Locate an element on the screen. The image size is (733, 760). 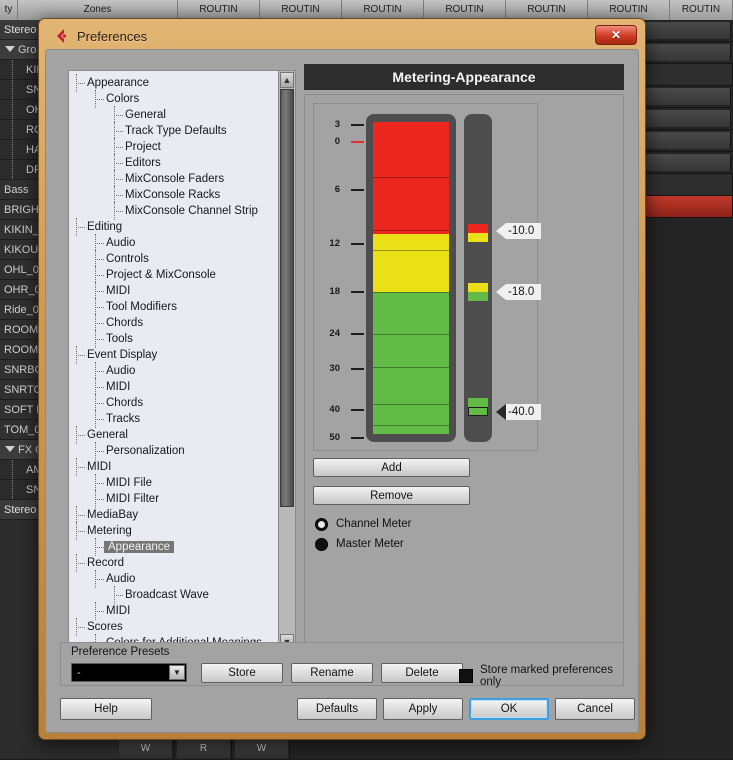
remove-button: Remove is located at coordinates (391, 495).